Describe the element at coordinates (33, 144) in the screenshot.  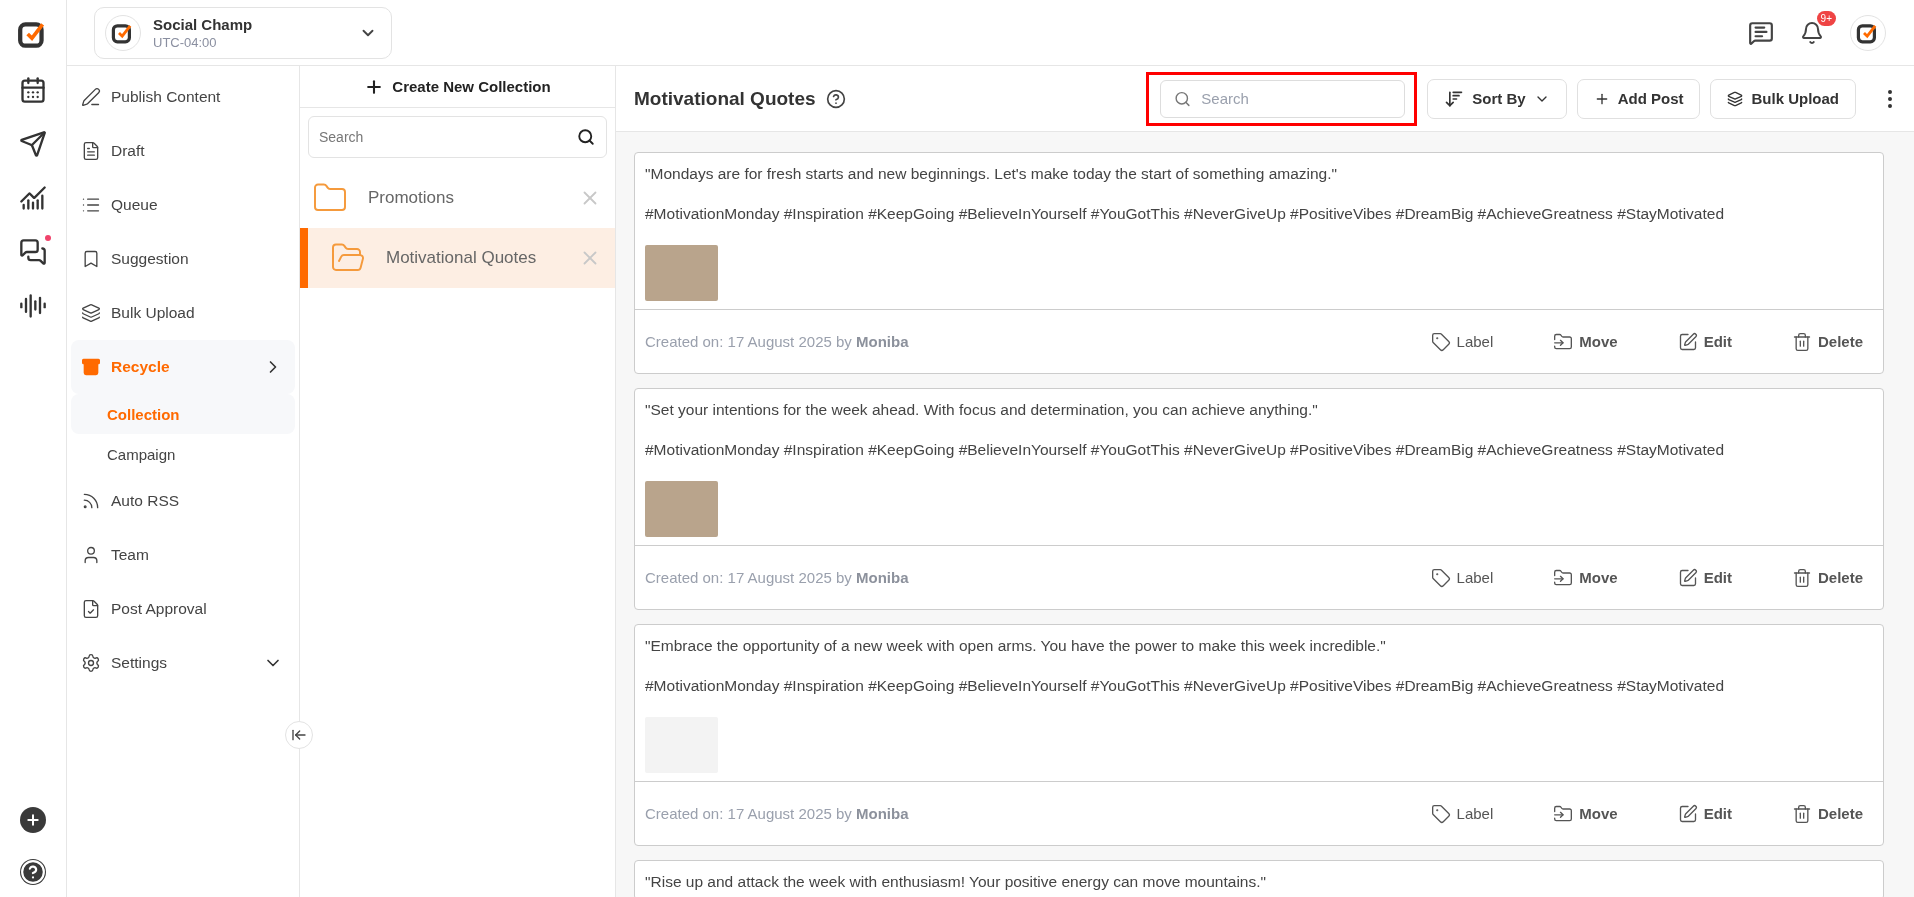
I see `paper-plane-icon` at that location.